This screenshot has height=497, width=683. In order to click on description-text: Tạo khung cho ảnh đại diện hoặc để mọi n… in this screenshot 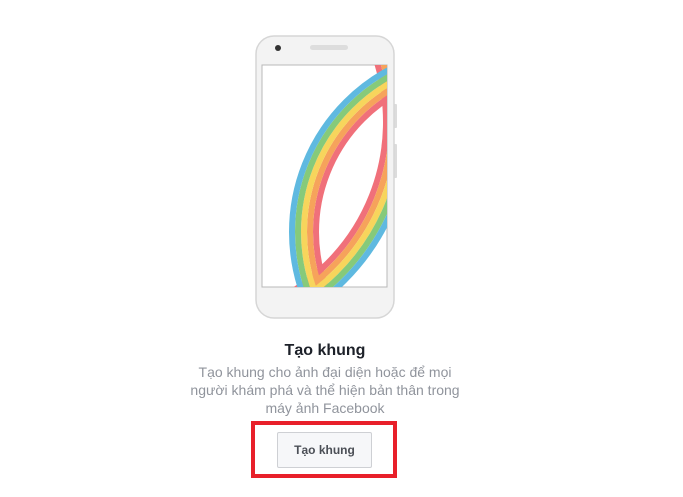, I will do `click(325, 390)`.